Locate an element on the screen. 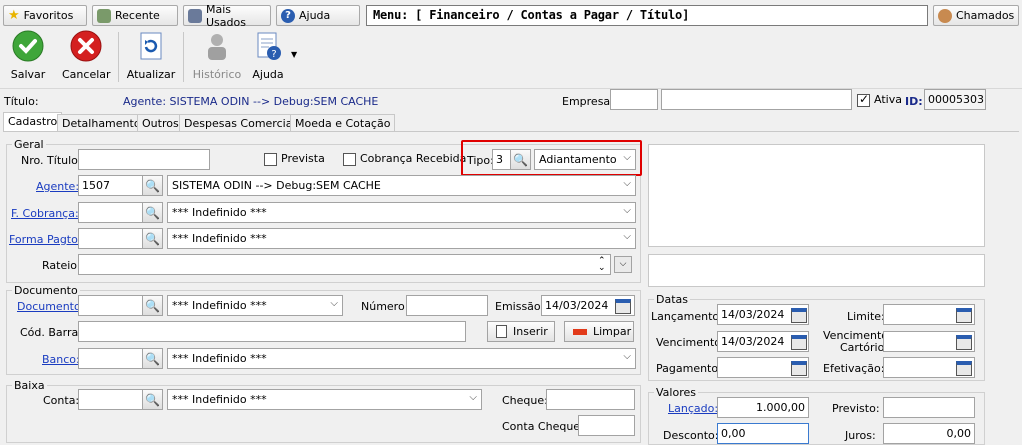  header-agente-text: Agente: SISTEMA ODIN --> Debug:SEM CACHE is located at coordinates (251, 101).